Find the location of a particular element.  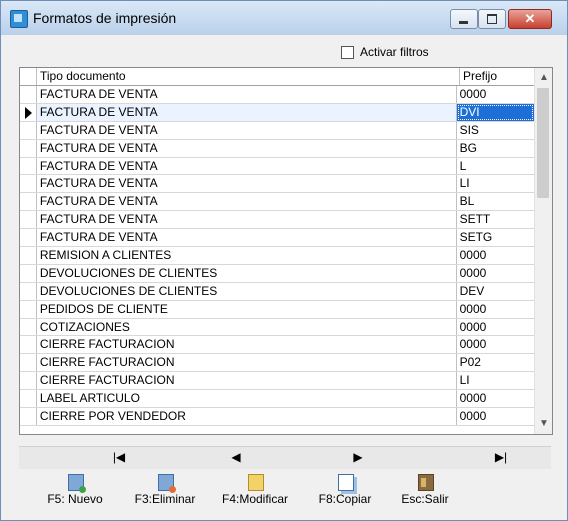

header-indicator-cell is located at coordinates (28, 76).